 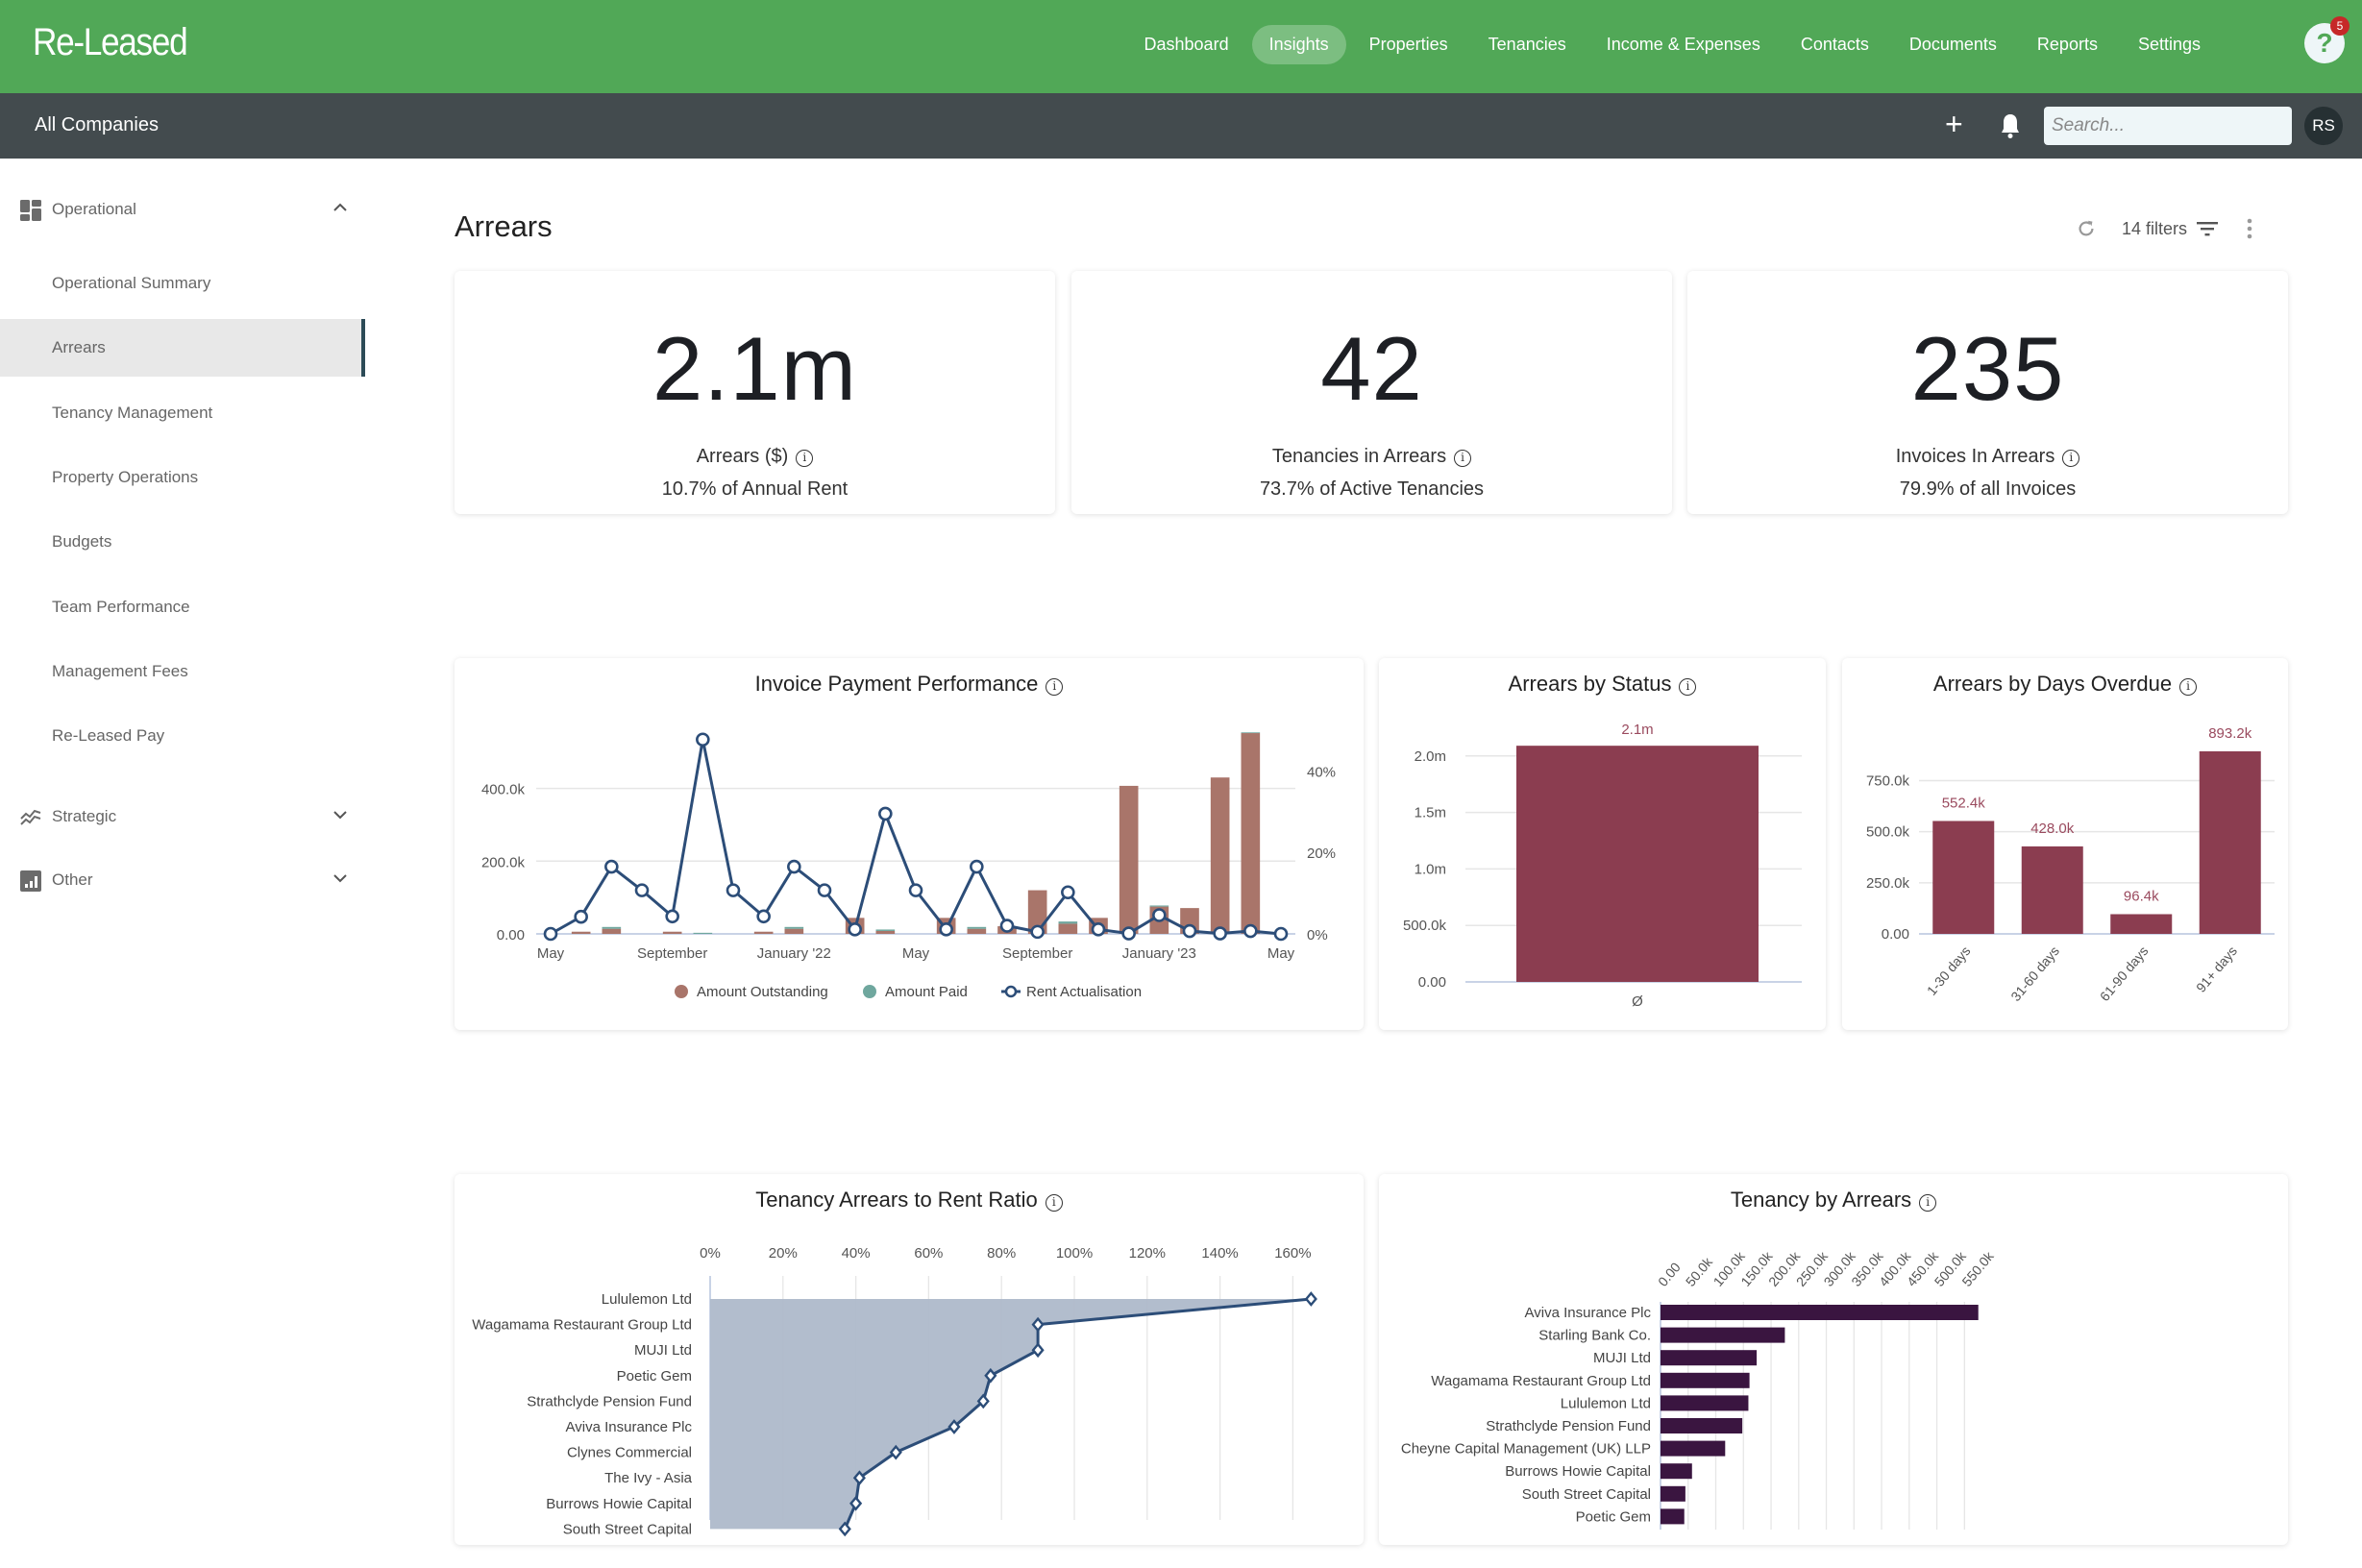 I want to click on kpi-label-text: Arrears ($), so click(x=742, y=457).